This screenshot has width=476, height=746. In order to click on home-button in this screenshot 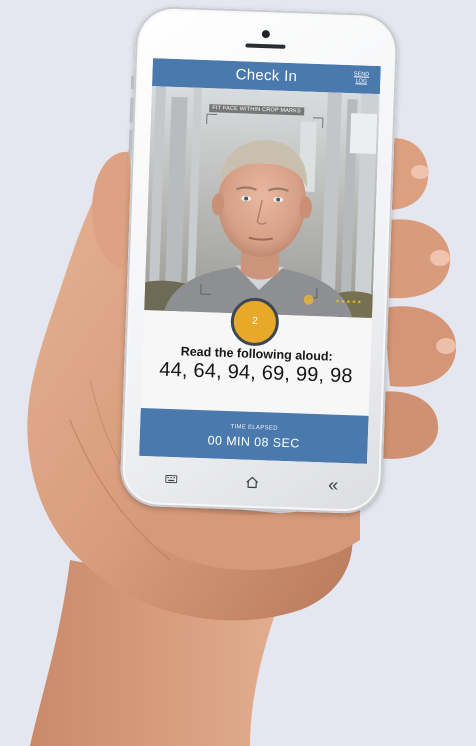, I will do `click(252, 481)`.